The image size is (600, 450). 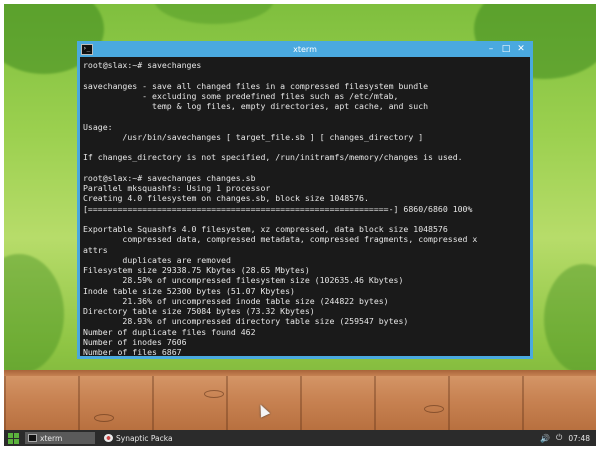 What do you see at coordinates (51, 438) in the screenshot?
I see `taskbar-item-label: xterm` at bounding box center [51, 438].